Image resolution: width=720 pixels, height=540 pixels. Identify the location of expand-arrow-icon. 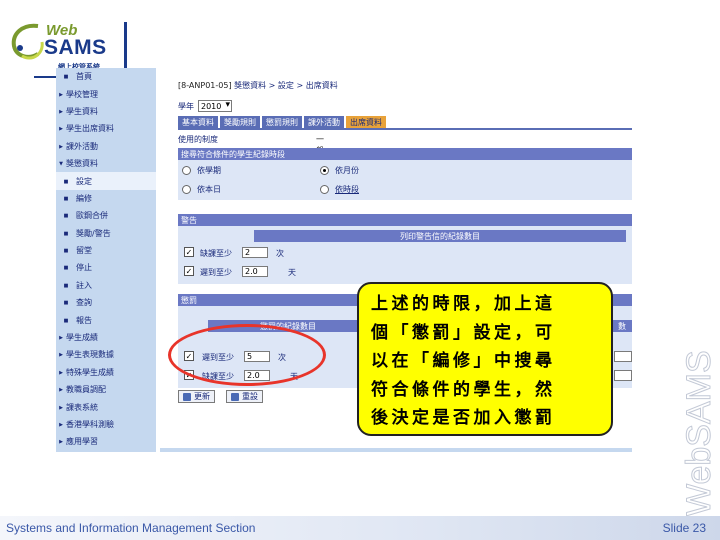
(61, 163).